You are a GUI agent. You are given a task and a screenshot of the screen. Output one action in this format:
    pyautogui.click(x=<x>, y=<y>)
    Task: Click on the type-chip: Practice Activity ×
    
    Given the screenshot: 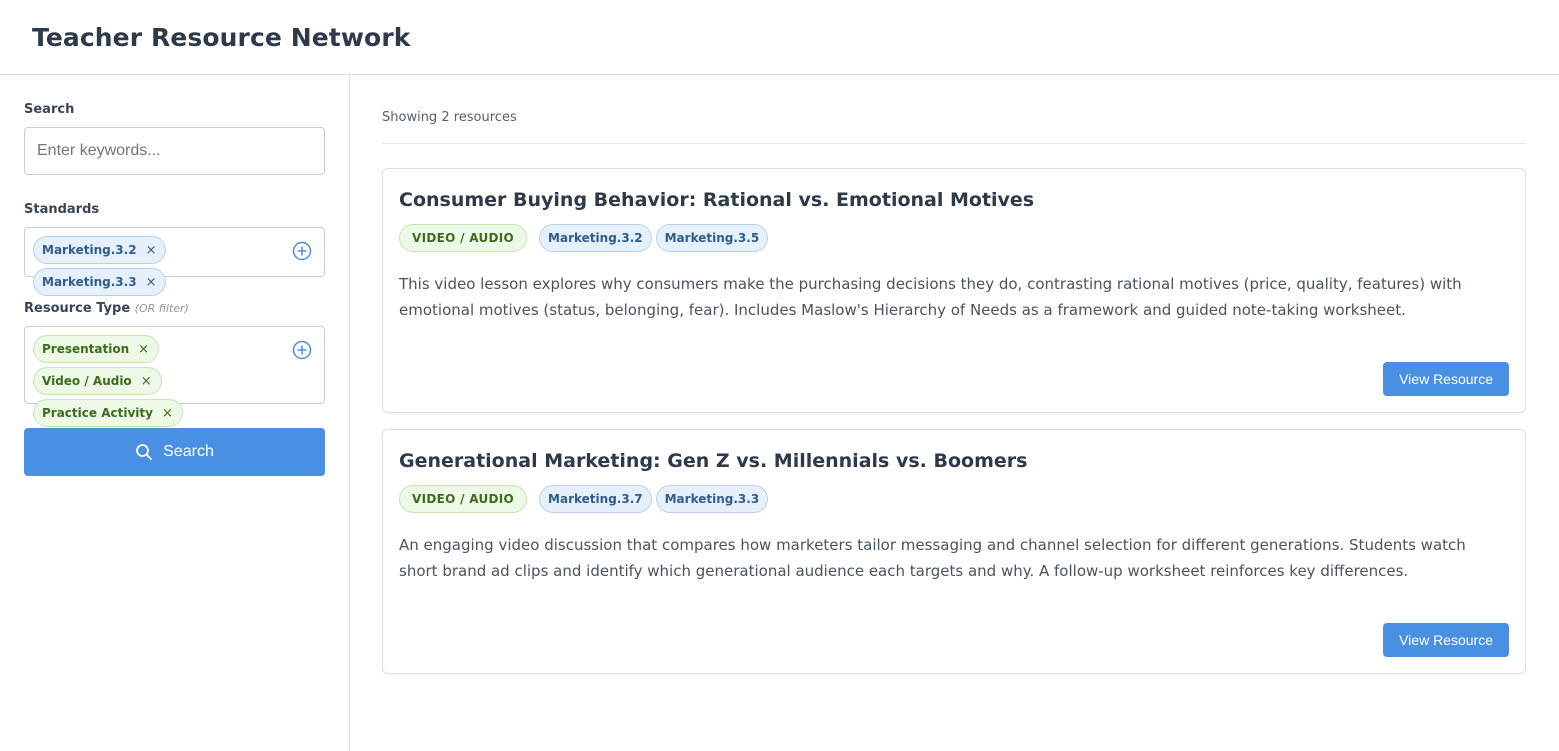 What is the action you would take?
    pyautogui.click(x=108, y=413)
    